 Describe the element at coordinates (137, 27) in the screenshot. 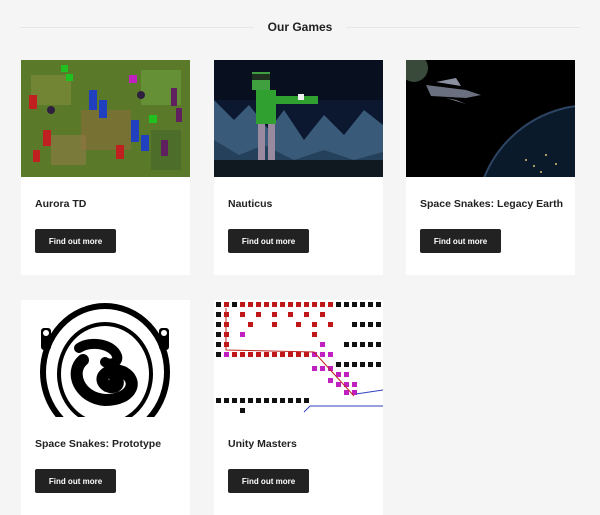

I see `header-rule-left` at that location.